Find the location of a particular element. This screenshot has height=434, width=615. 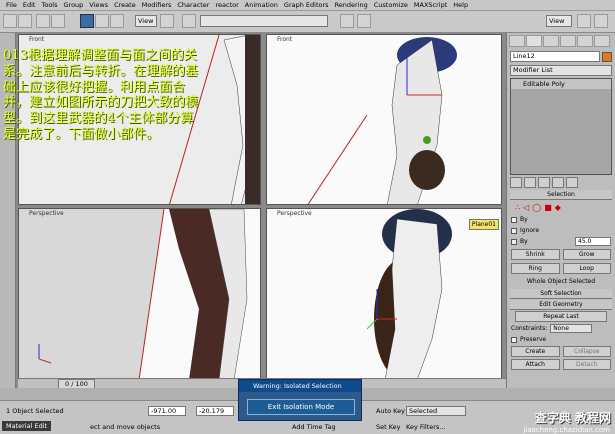

pivot-icon is located at coordinates (167, 21).